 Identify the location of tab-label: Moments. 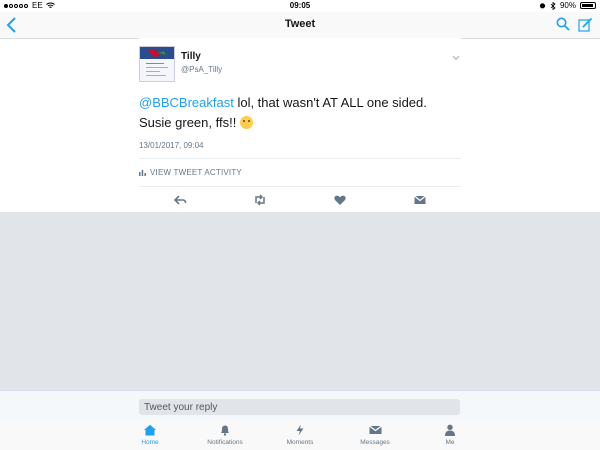
(300, 442).